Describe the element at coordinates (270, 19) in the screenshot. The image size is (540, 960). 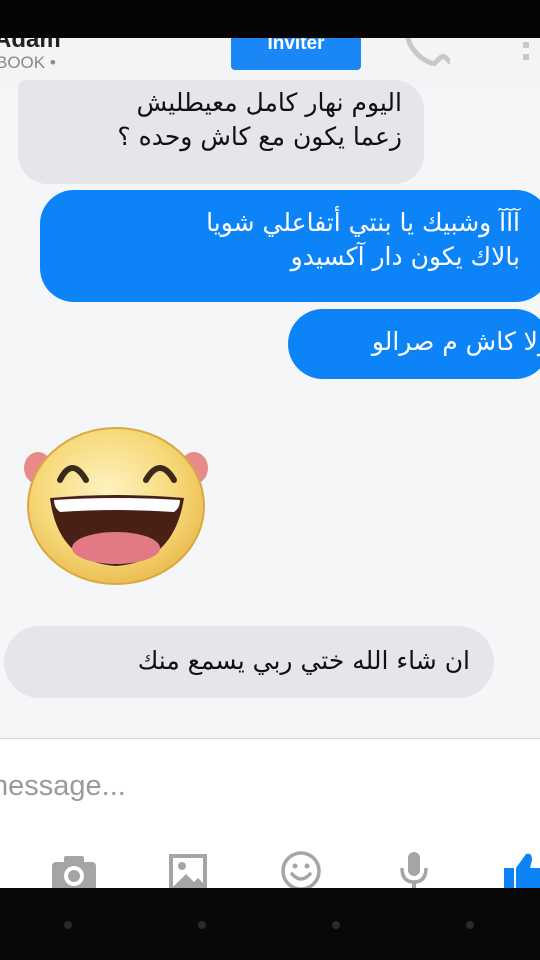
I see `status-bar` at that location.